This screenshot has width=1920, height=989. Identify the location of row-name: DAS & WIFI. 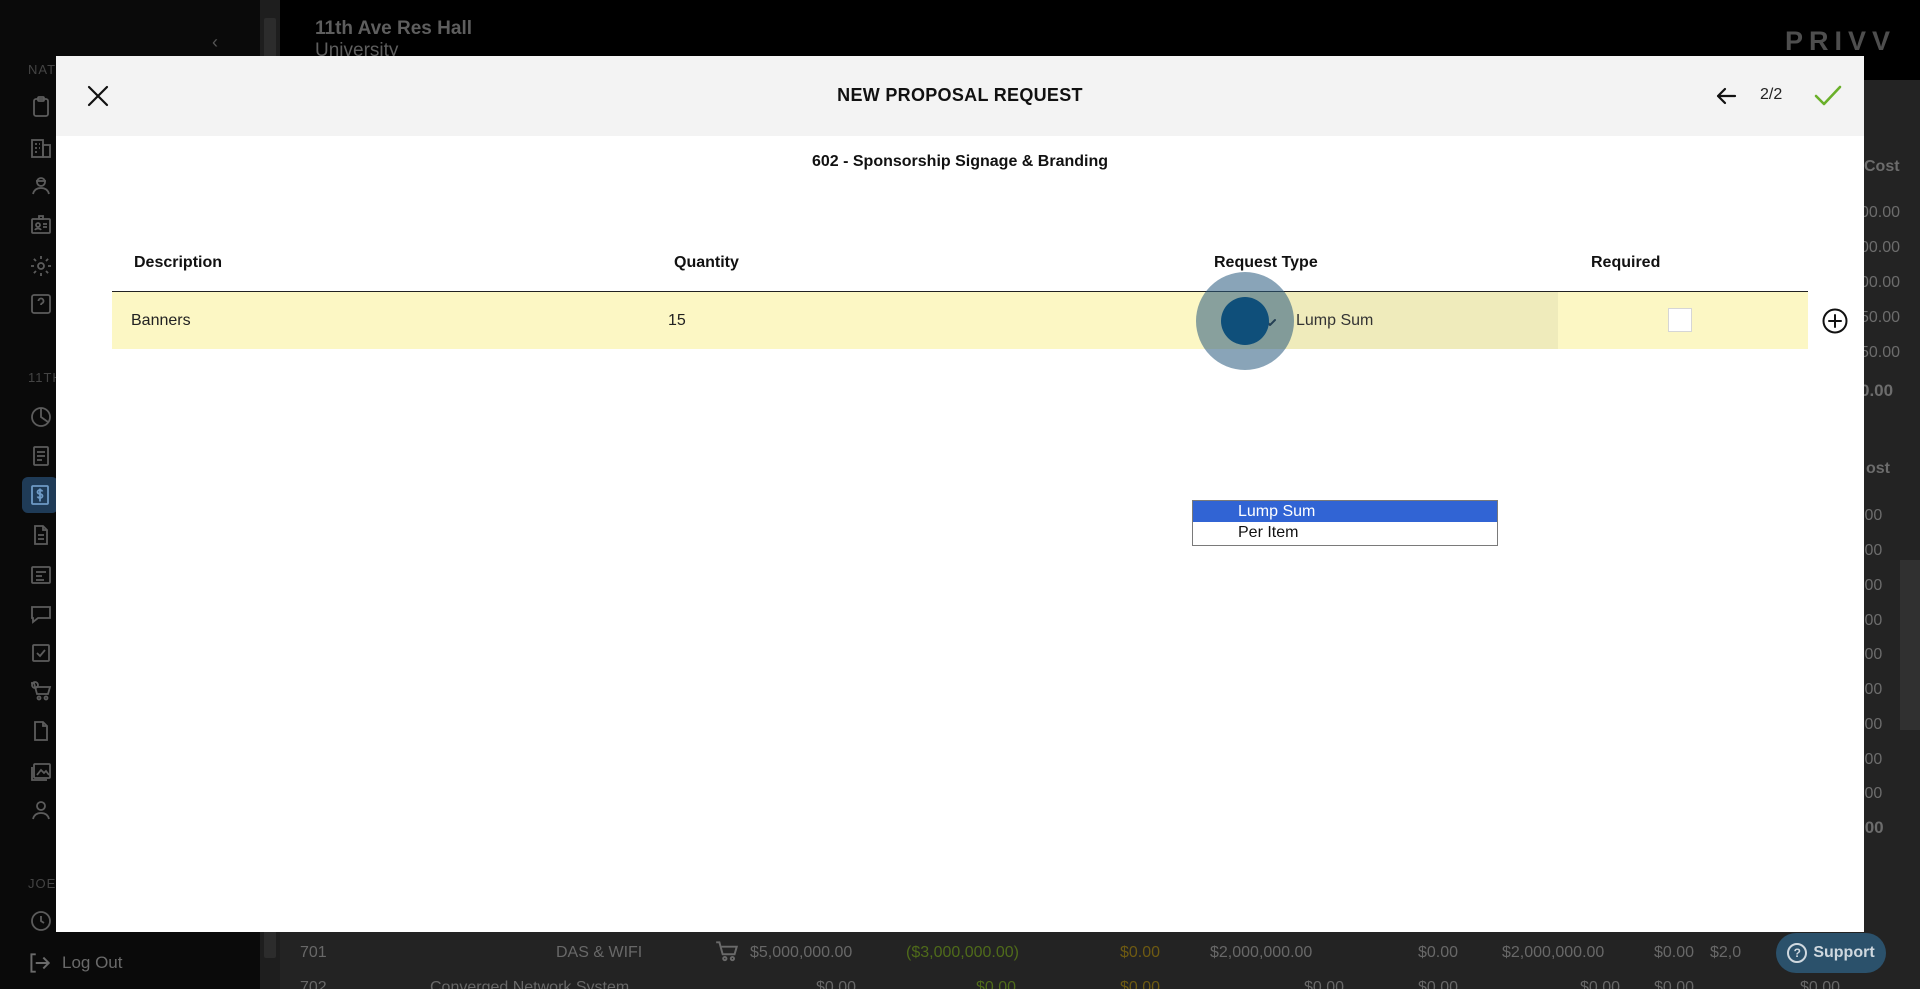
(599, 952).